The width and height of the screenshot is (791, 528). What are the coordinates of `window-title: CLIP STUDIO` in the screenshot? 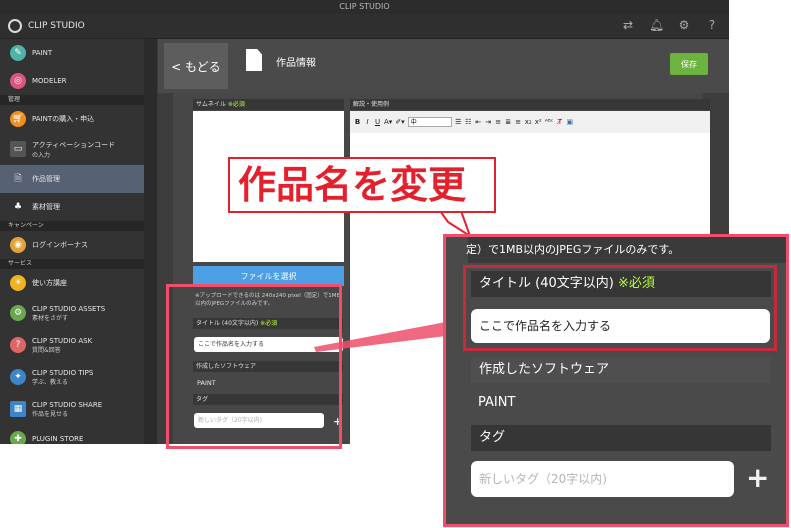 It's located at (364, 7).